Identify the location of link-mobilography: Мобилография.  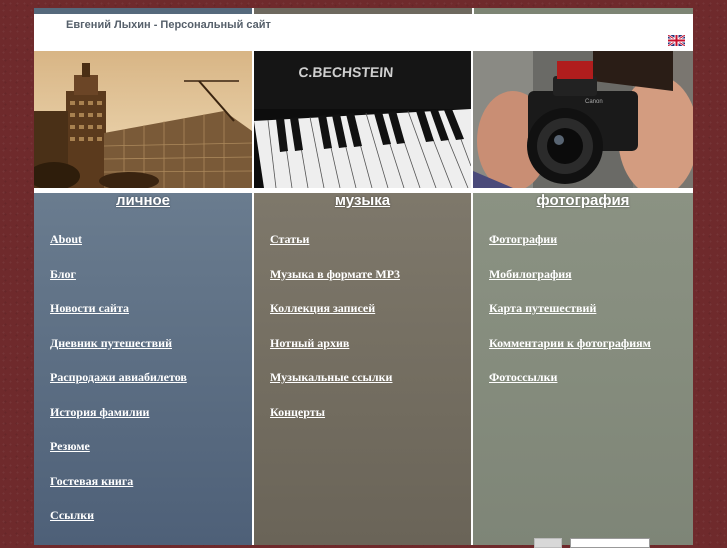
(530, 274).